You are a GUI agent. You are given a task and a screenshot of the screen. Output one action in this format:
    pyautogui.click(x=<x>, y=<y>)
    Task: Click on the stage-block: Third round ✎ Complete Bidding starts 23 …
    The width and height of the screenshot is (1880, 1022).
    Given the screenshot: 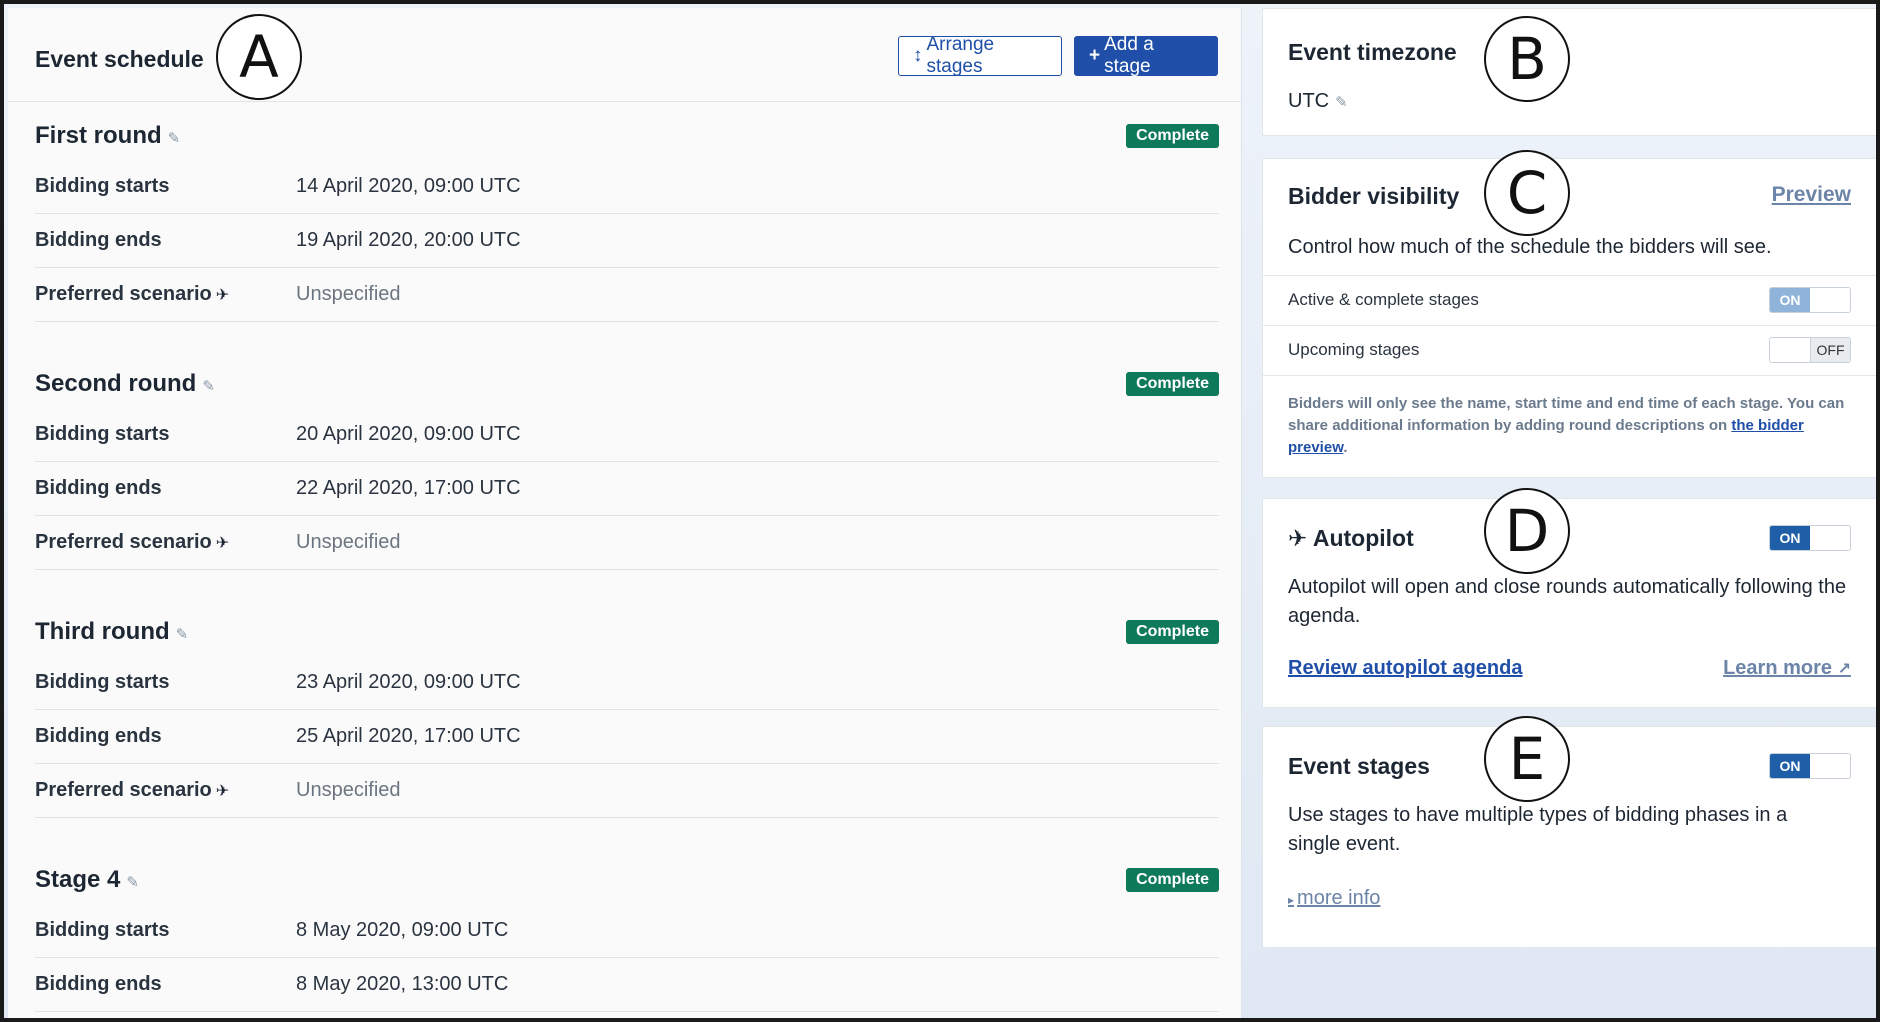 What is the action you would take?
    pyautogui.click(x=627, y=709)
    